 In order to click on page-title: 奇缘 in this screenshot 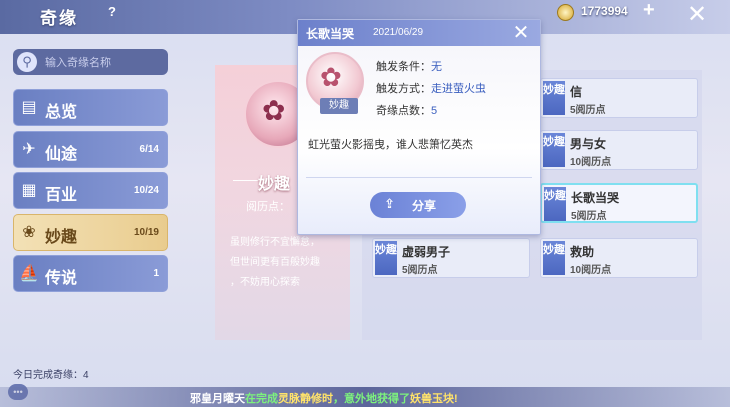, I will do `click(59, 18)`.